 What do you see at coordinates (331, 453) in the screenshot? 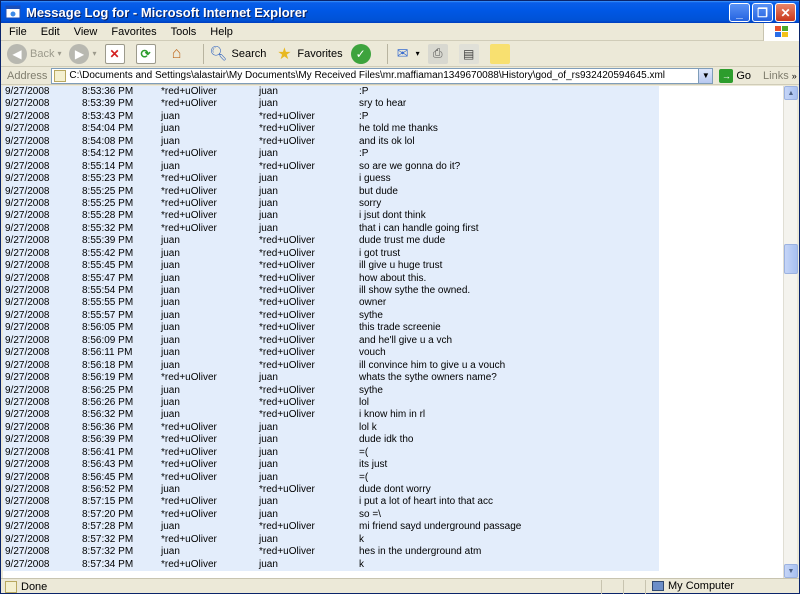
I see `table-row: 9/27/2008 8:56:41 PM *red+uOliver juan =(` at bounding box center [331, 453].